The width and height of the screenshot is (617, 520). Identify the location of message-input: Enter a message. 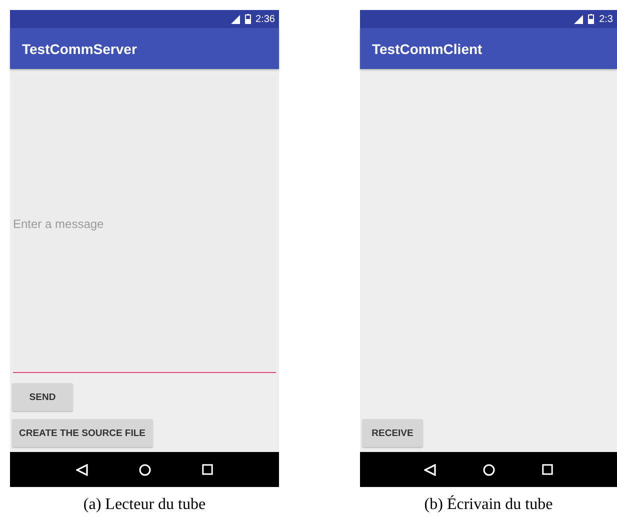
(144, 223).